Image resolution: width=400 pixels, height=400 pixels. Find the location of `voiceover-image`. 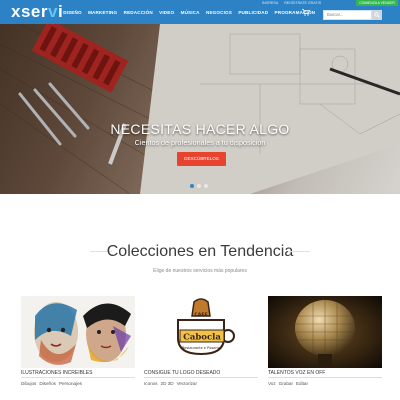

voiceover-image is located at coordinates (325, 332).